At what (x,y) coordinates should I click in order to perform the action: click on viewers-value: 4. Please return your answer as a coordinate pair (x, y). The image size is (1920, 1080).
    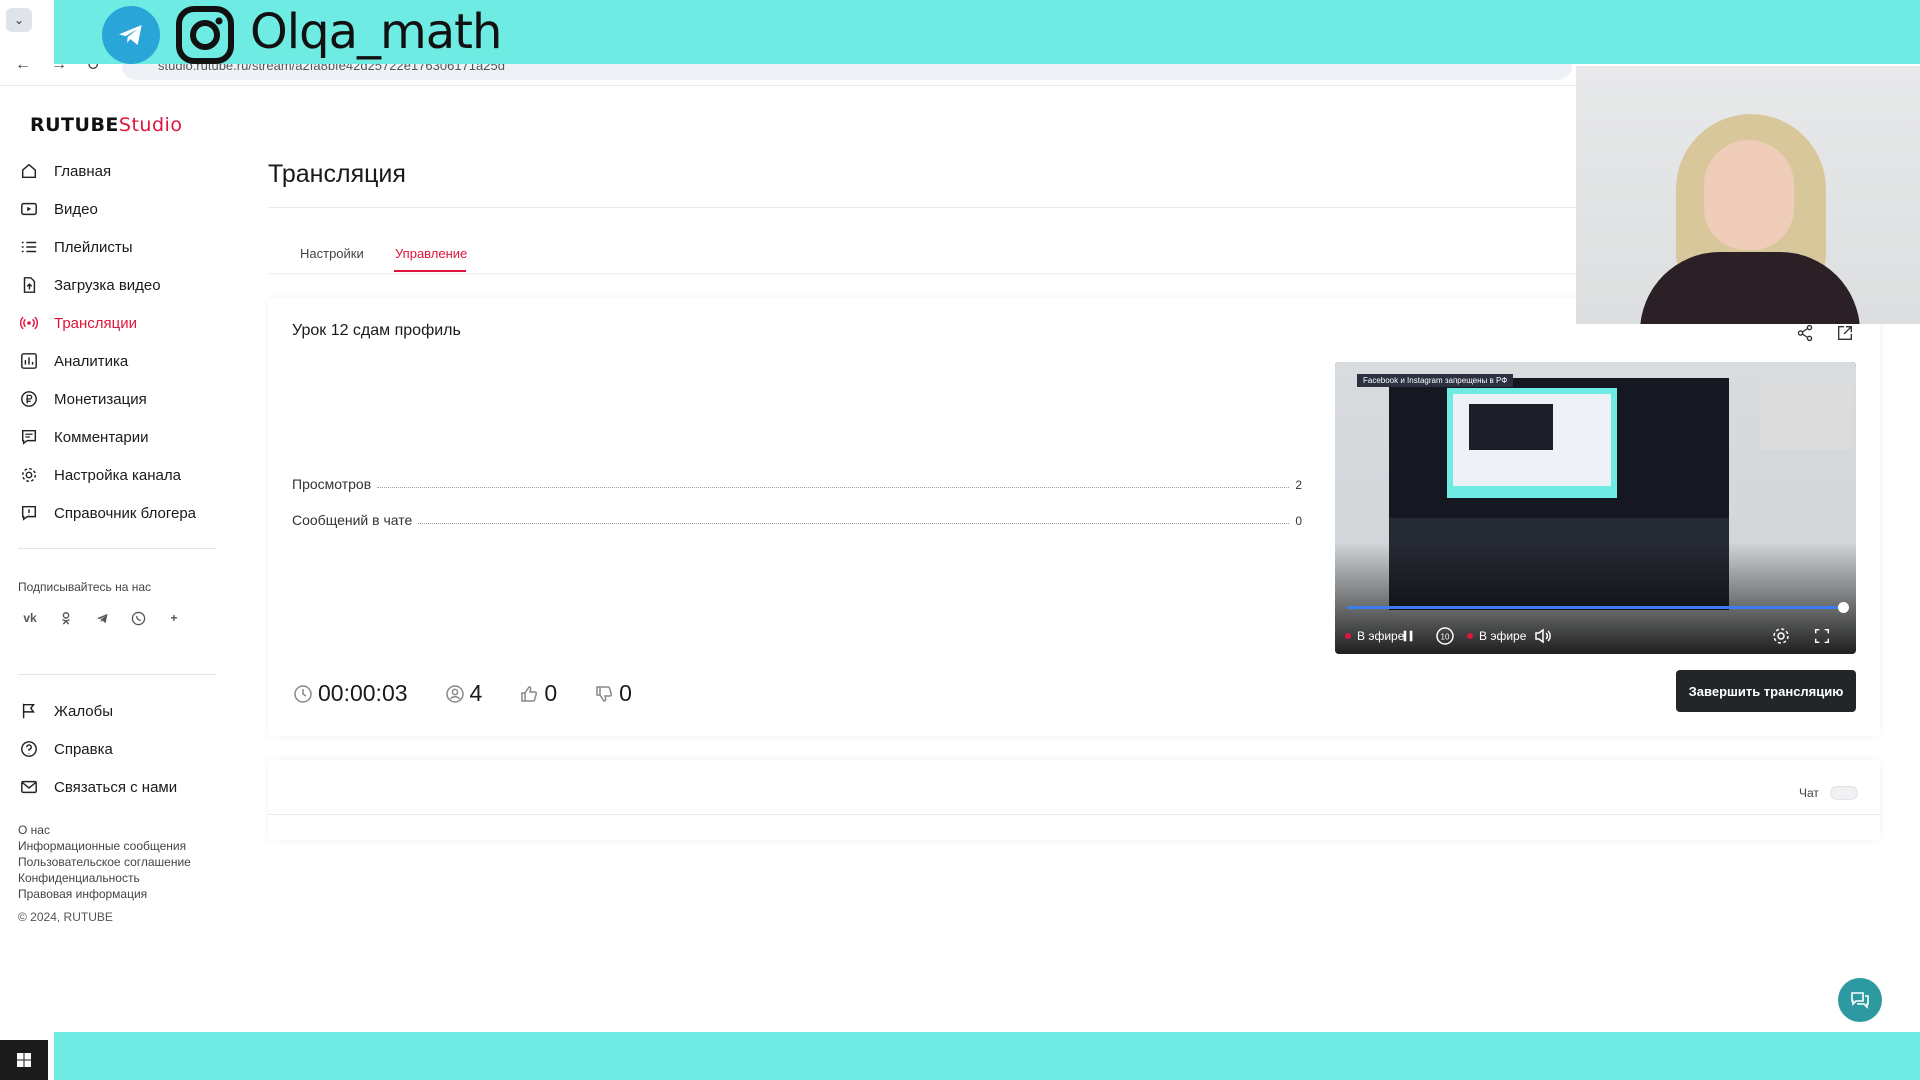
    Looking at the image, I should click on (476, 693).